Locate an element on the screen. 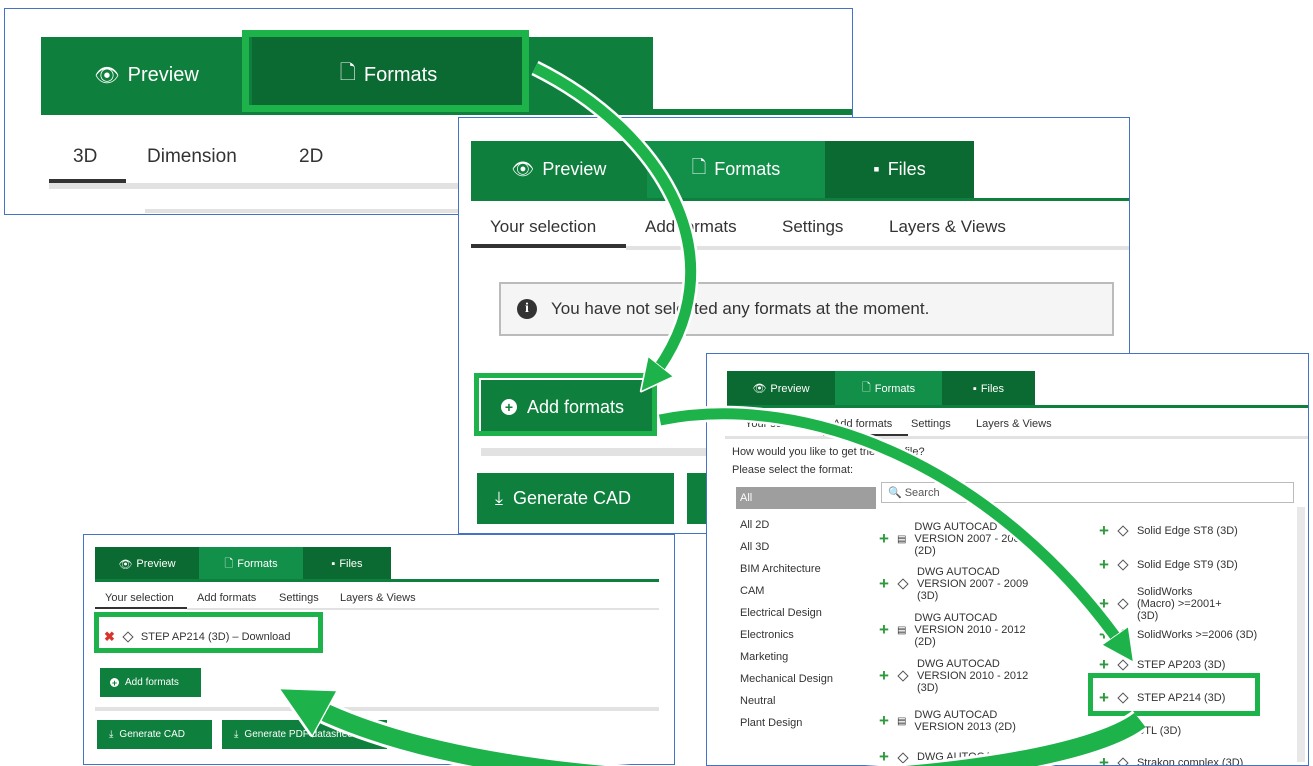 Image resolution: width=1313 pixels, height=766 pixels. format-option: + SolidWorks (Macro) >=2001+ (3D) is located at coordinates (1165, 604).